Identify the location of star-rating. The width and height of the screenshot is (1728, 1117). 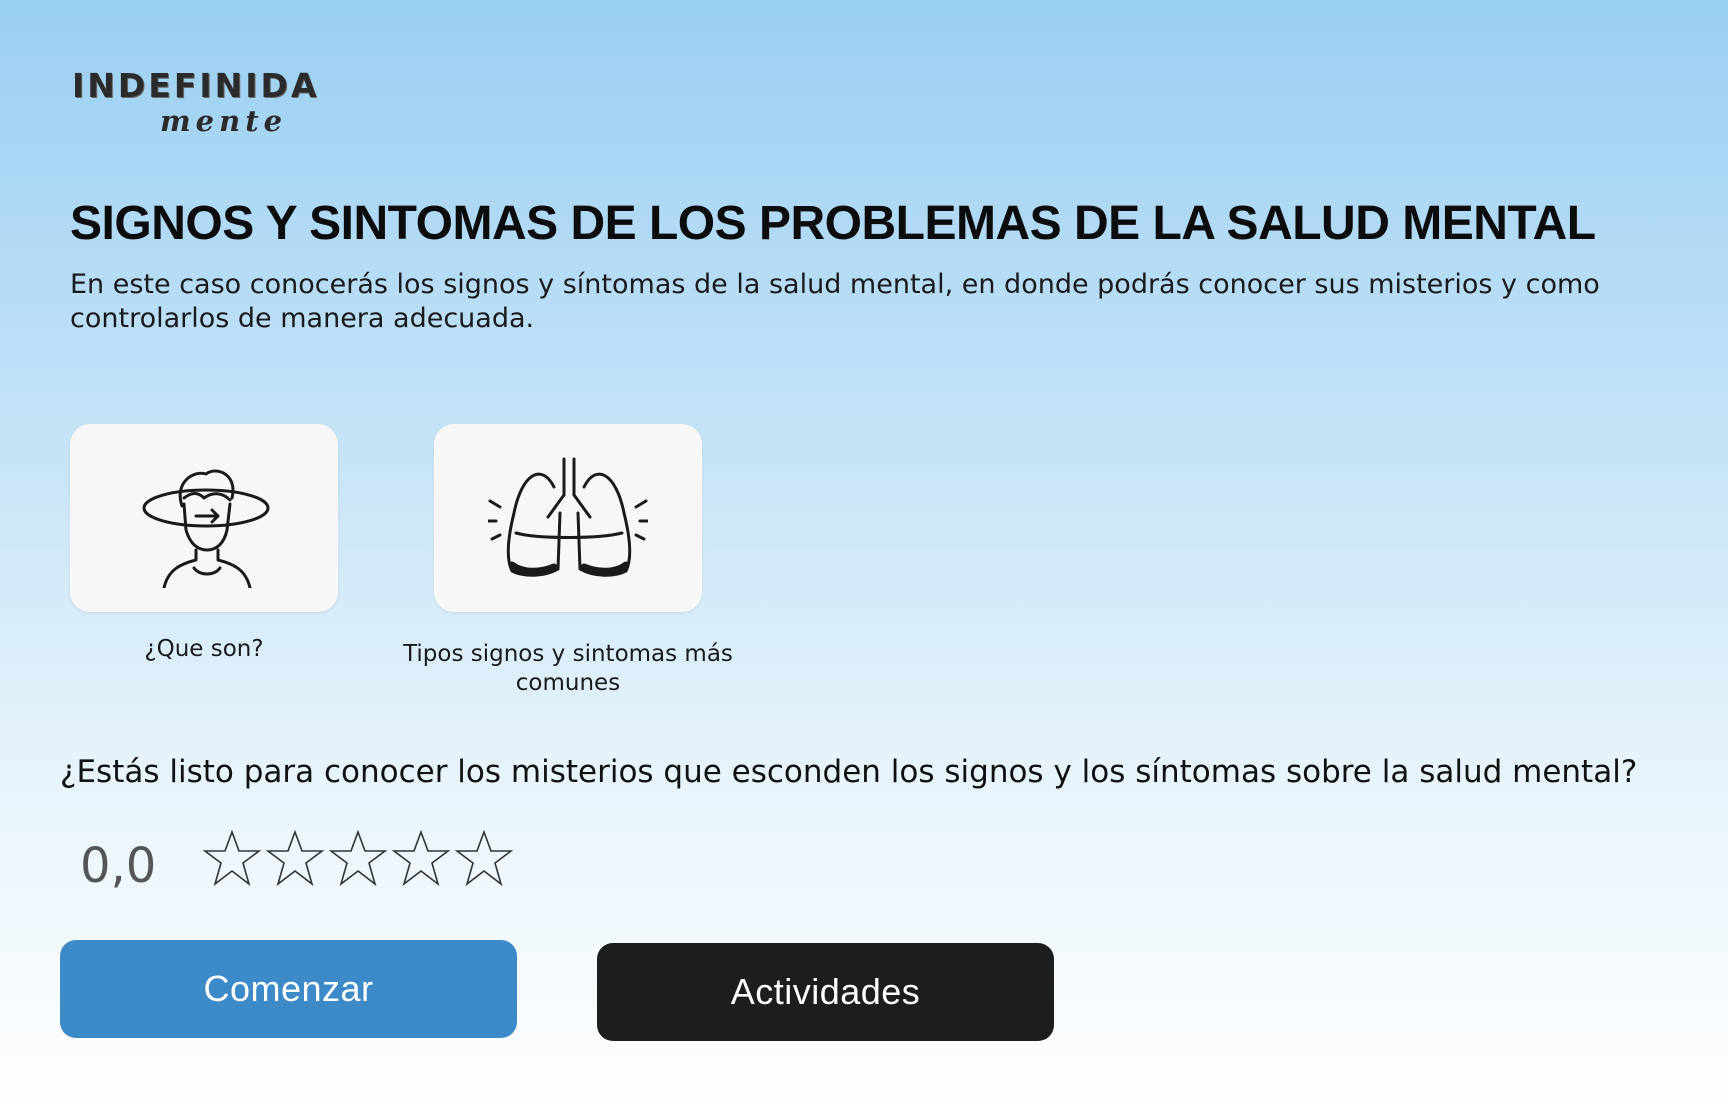
(358, 859).